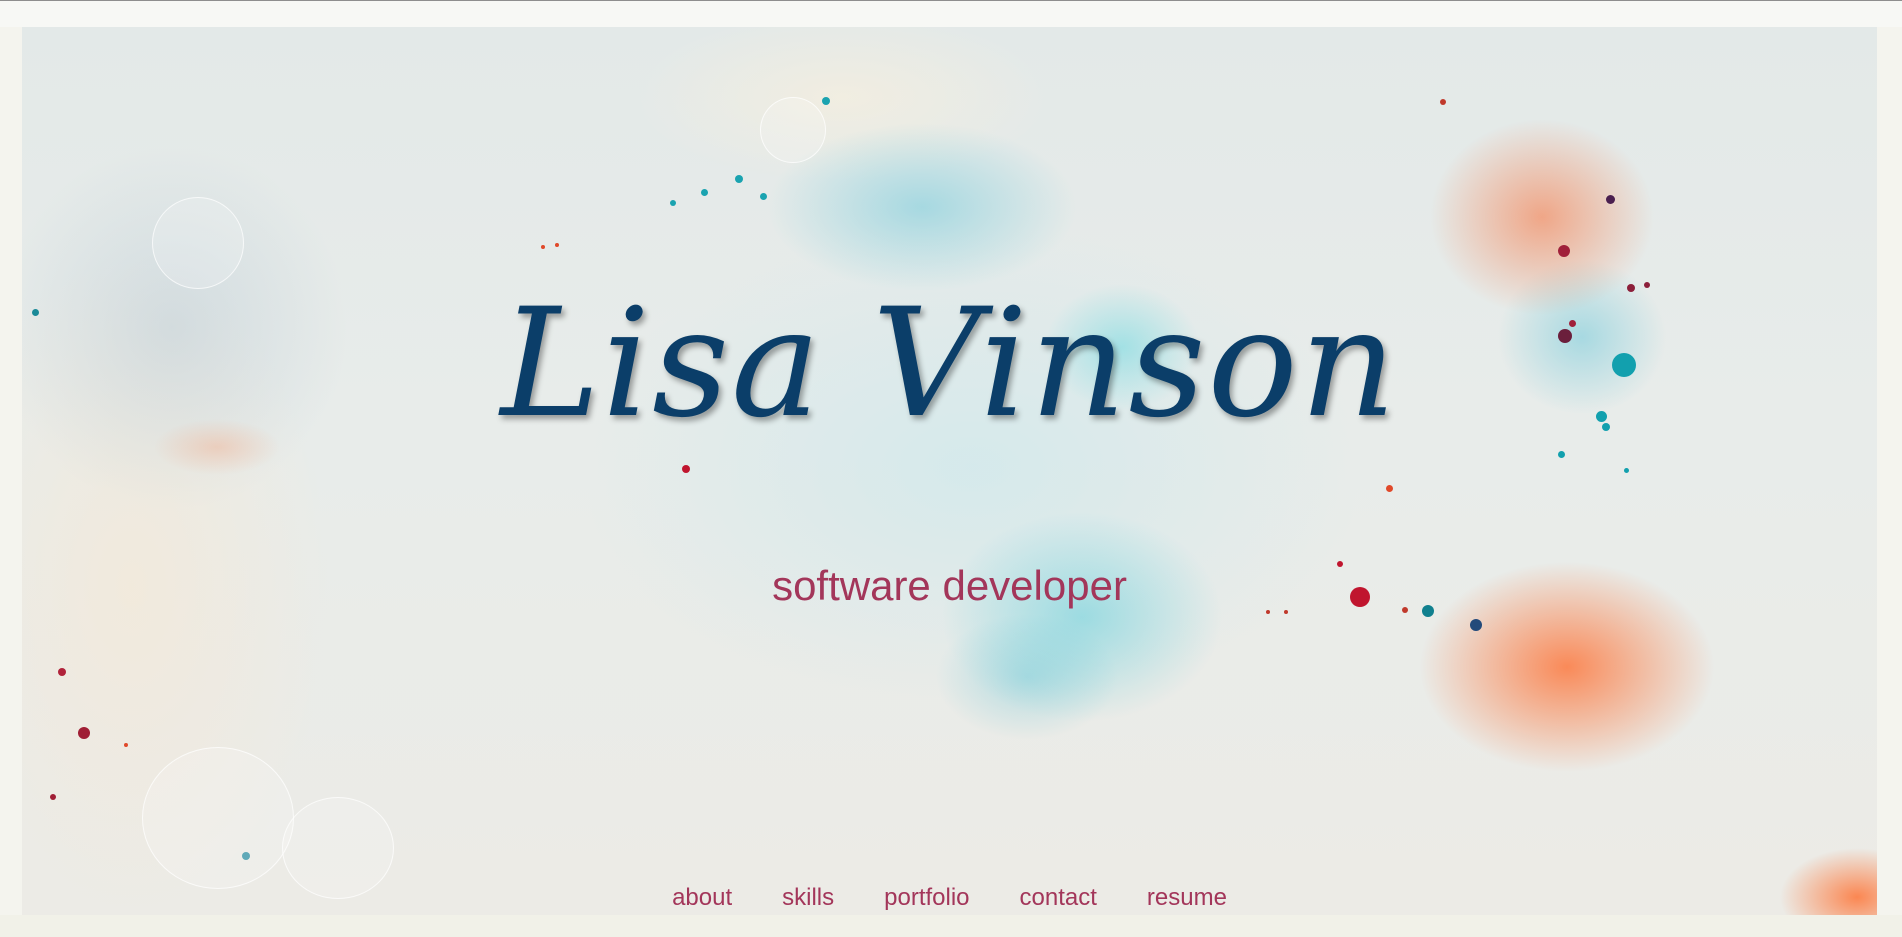 The width and height of the screenshot is (1902, 937). What do you see at coordinates (951, 926) in the screenshot?
I see `page-section-edge` at bounding box center [951, 926].